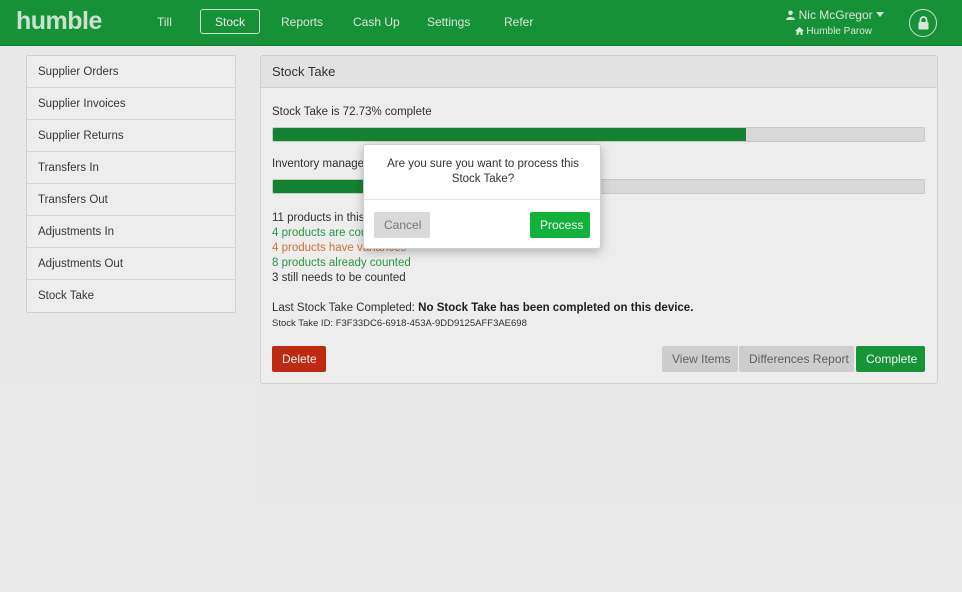  What do you see at coordinates (560, 225) in the screenshot?
I see `process-button: Process` at bounding box center [560, 225].